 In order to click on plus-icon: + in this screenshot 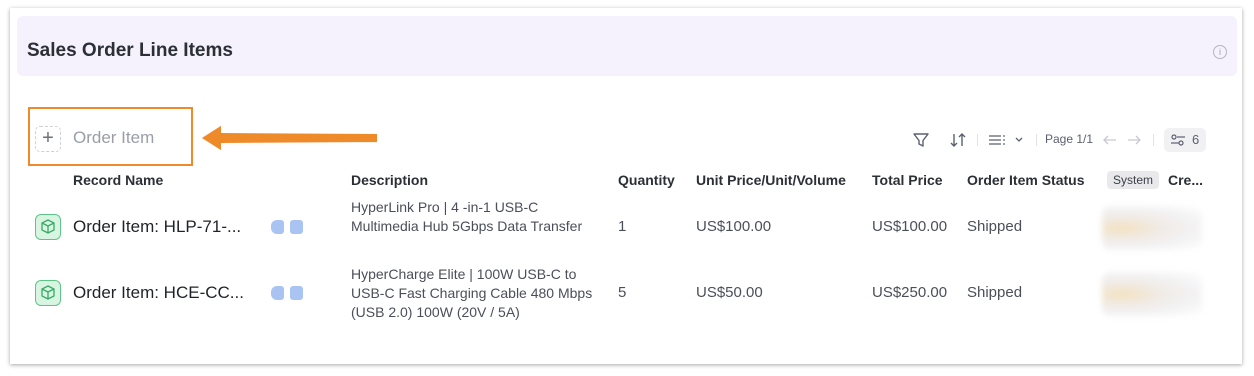, I will do `click(48, 139)`.